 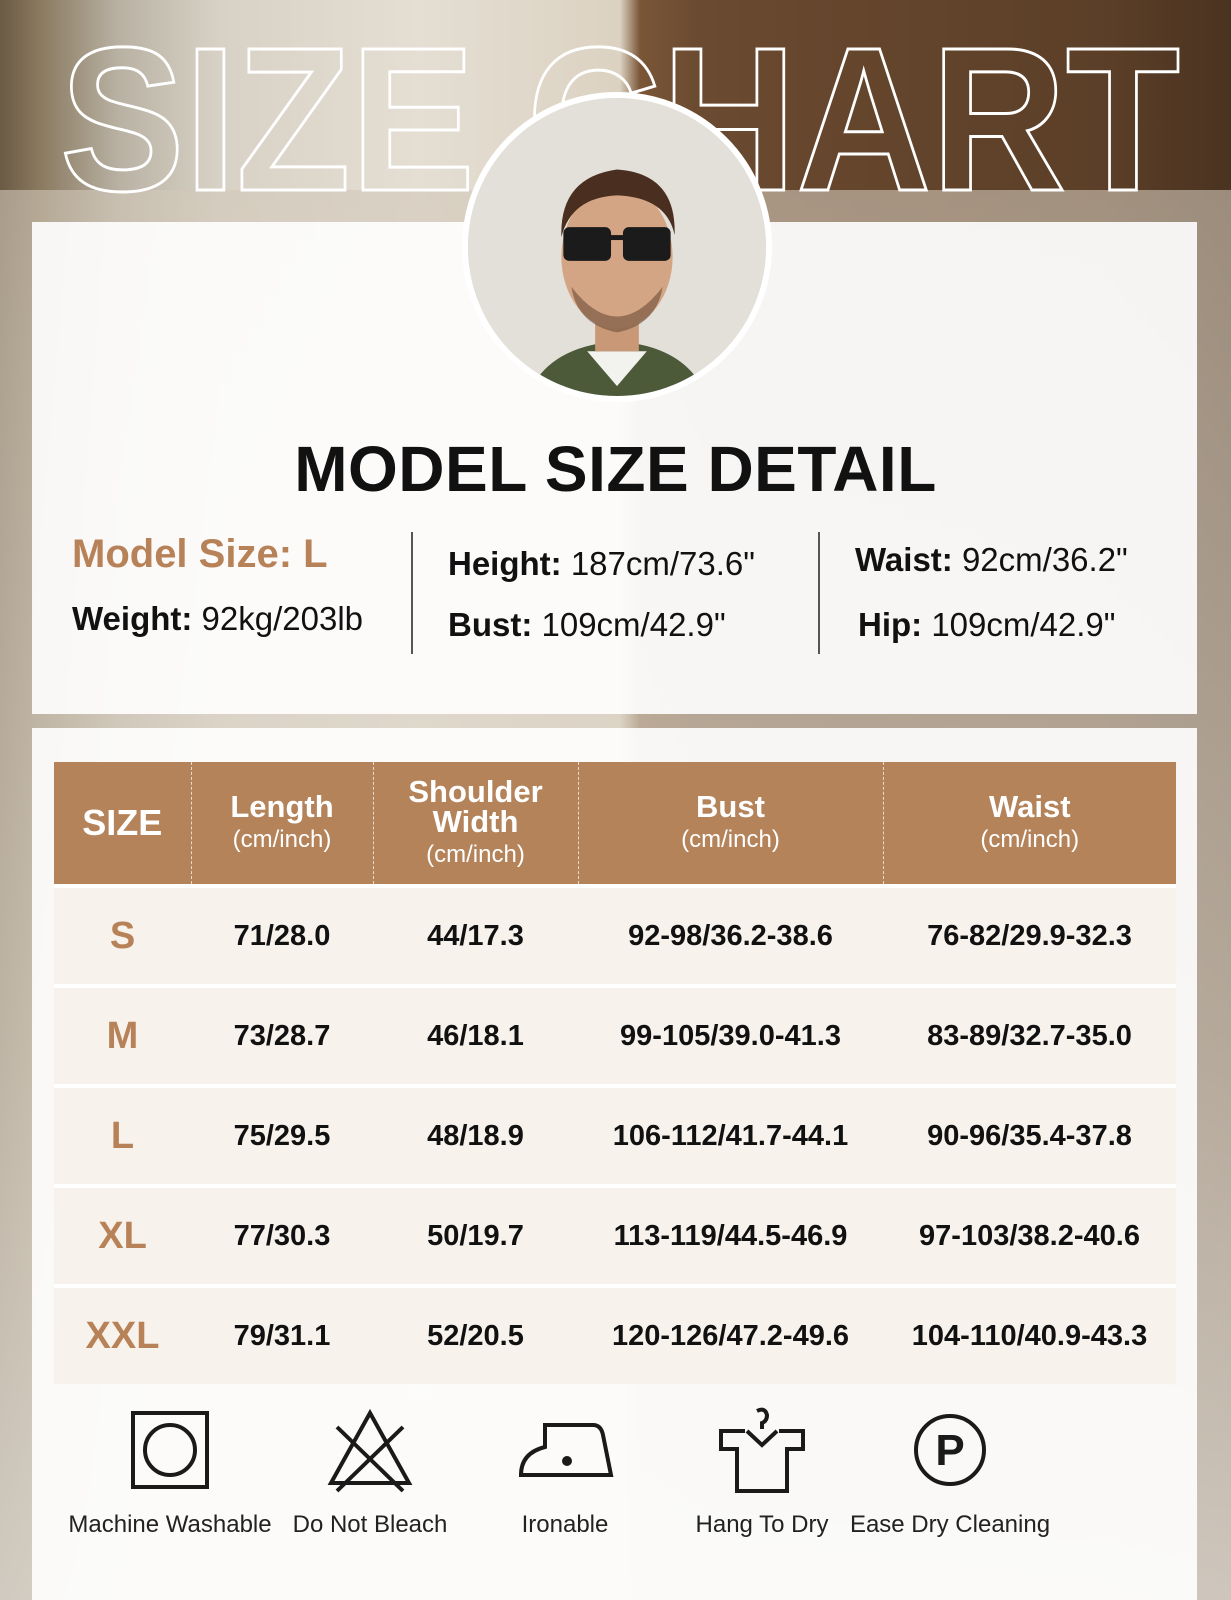 I want to click on care-item-hang-dry: Hang To Dry, so click(x=762, y=1472).